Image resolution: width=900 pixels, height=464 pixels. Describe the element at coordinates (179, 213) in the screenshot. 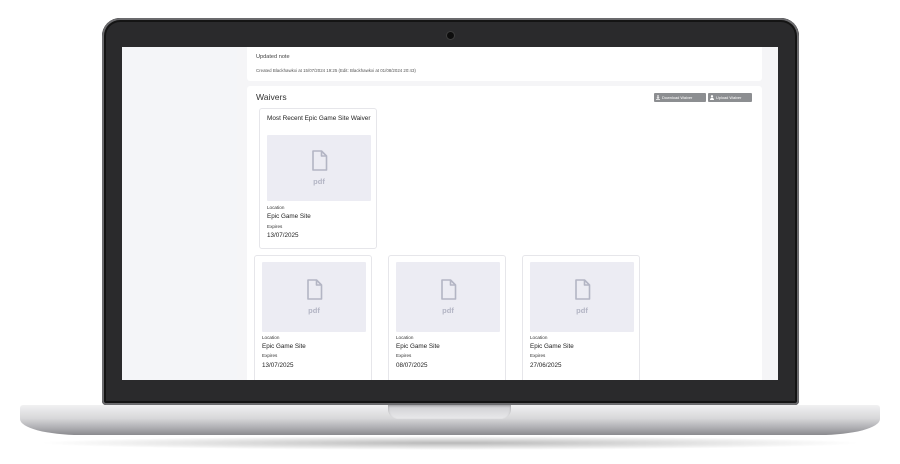

I see `left-sidebar` at that location.